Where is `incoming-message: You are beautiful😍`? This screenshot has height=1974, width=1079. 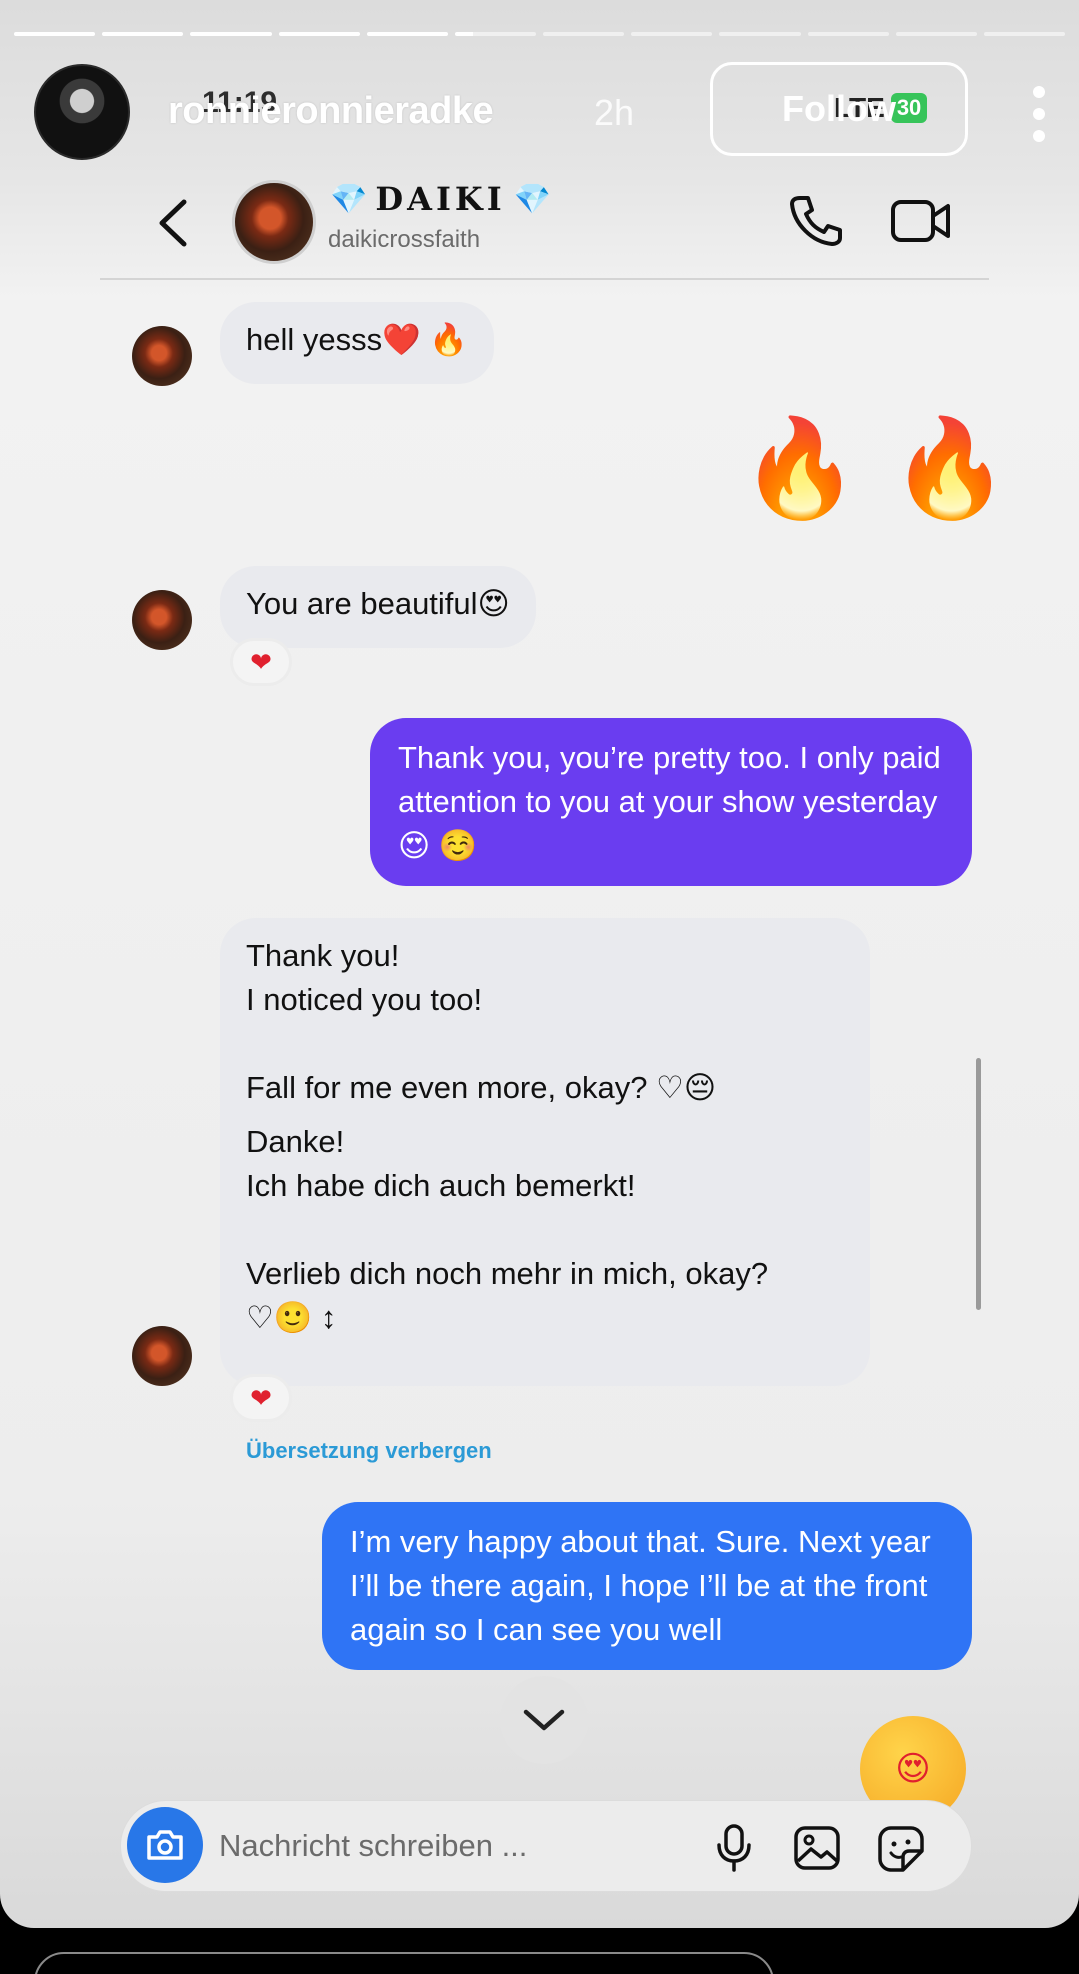
incoming-message: You are beautiful😍 is located at coordinates (378, 607).